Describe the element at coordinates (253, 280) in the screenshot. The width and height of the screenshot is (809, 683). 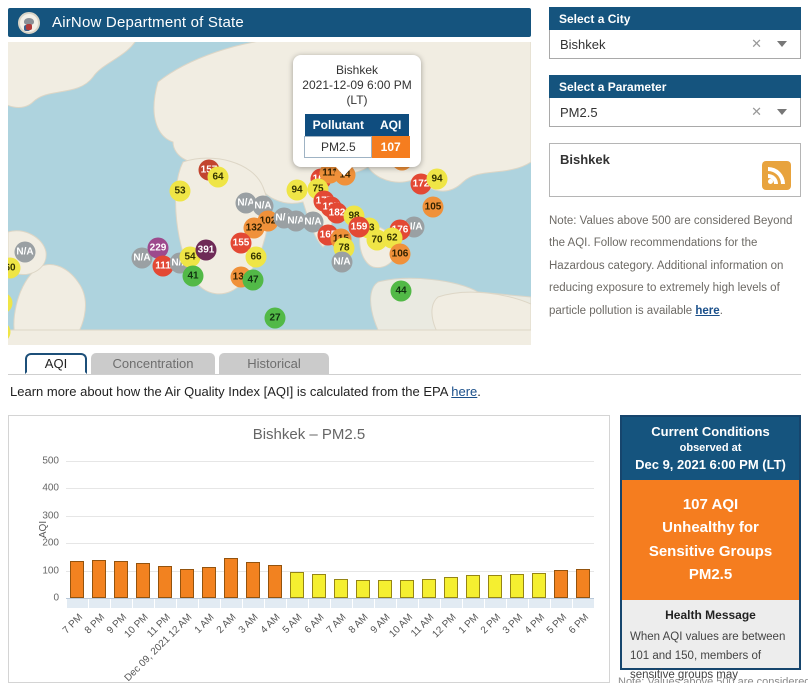
I see `map-marker: 47` at that location.